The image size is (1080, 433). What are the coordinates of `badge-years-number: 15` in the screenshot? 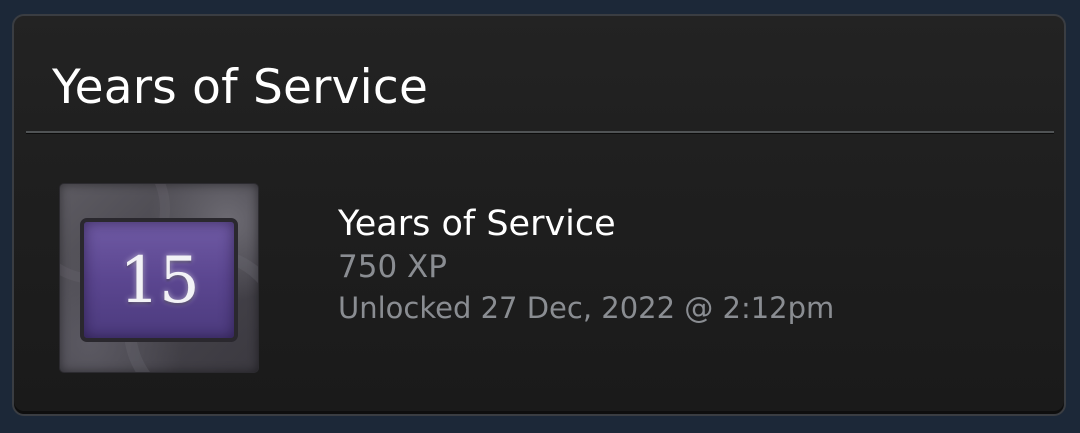 It's located at (159, 281).